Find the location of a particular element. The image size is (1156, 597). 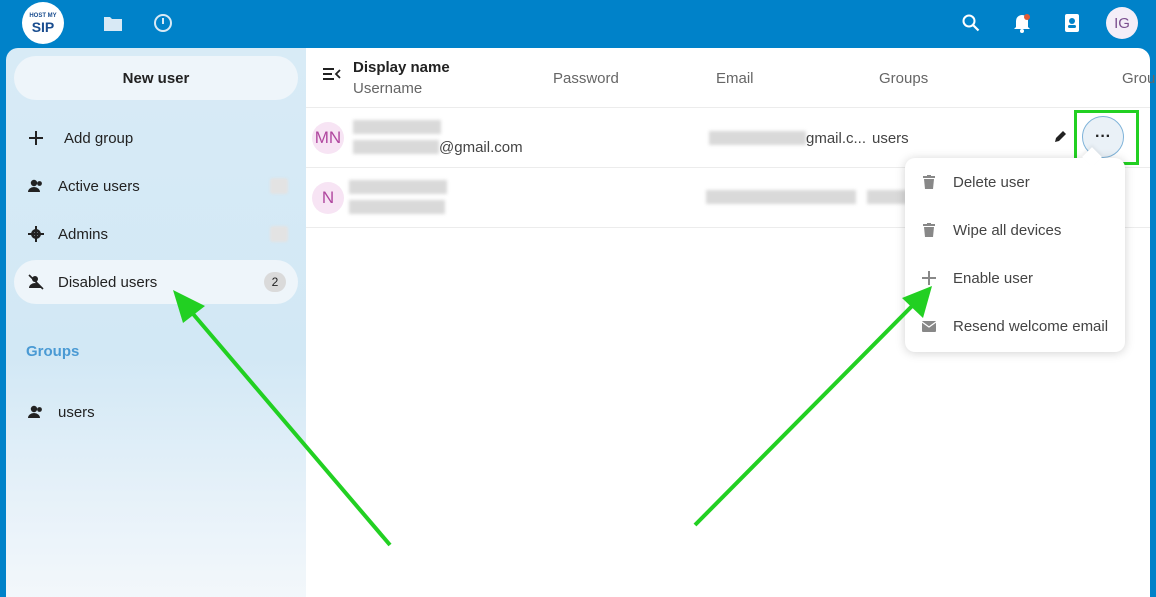

sidebar-item-label: users is located at coordinates (76, 412).